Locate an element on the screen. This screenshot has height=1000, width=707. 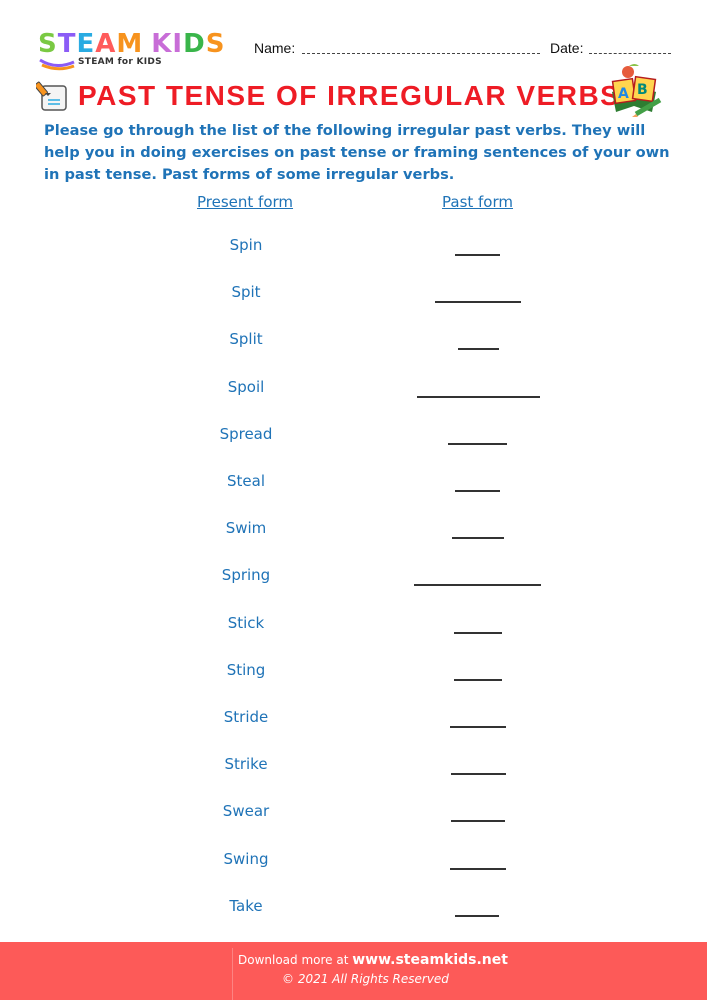
logo-swoosh-icon is located at coordinates (57, 64).